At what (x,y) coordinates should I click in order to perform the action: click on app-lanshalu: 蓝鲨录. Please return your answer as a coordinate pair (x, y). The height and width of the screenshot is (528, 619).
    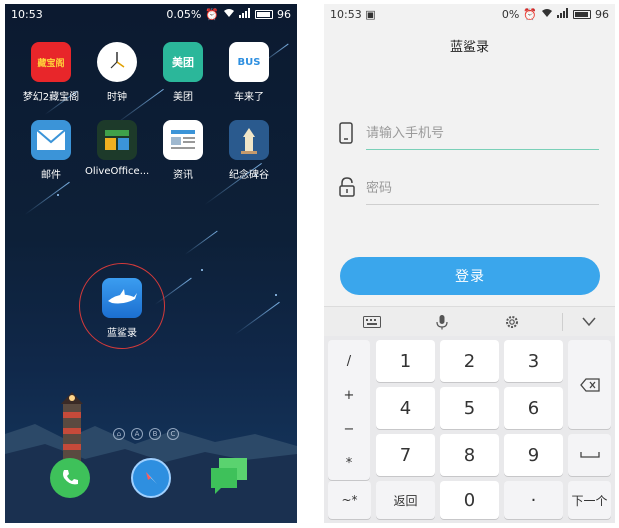
    Looking at the image, I should click on (122, 308).